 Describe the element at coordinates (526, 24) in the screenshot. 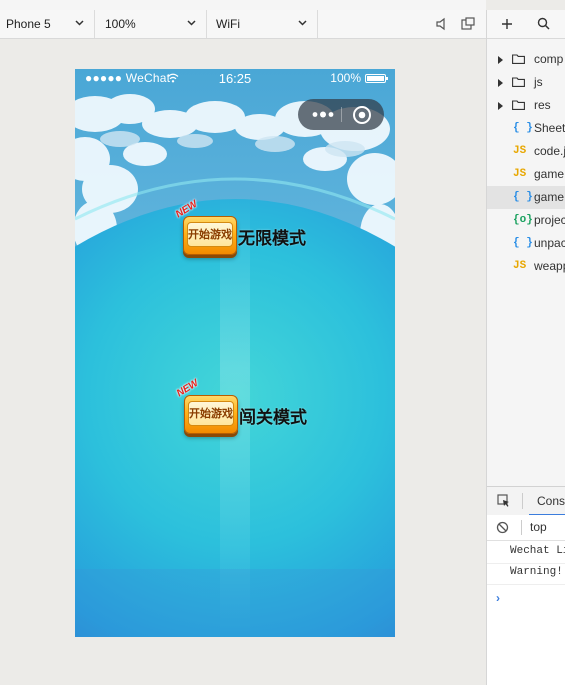

I see `file-tree-toolbar` at that location.